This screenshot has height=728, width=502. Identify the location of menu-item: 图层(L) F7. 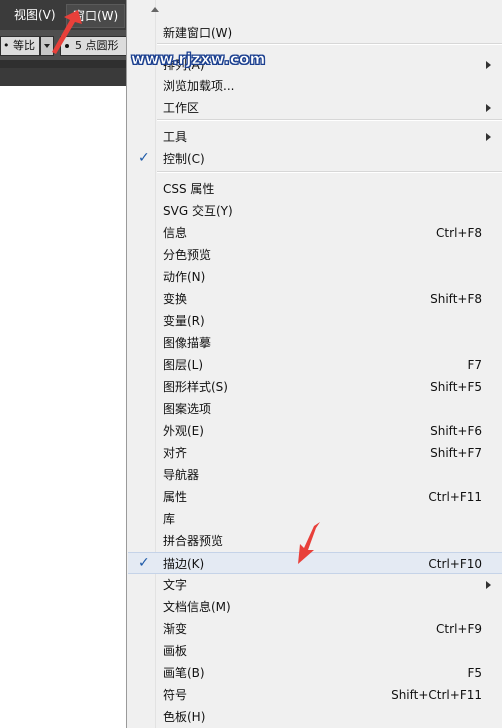
(315, 365).